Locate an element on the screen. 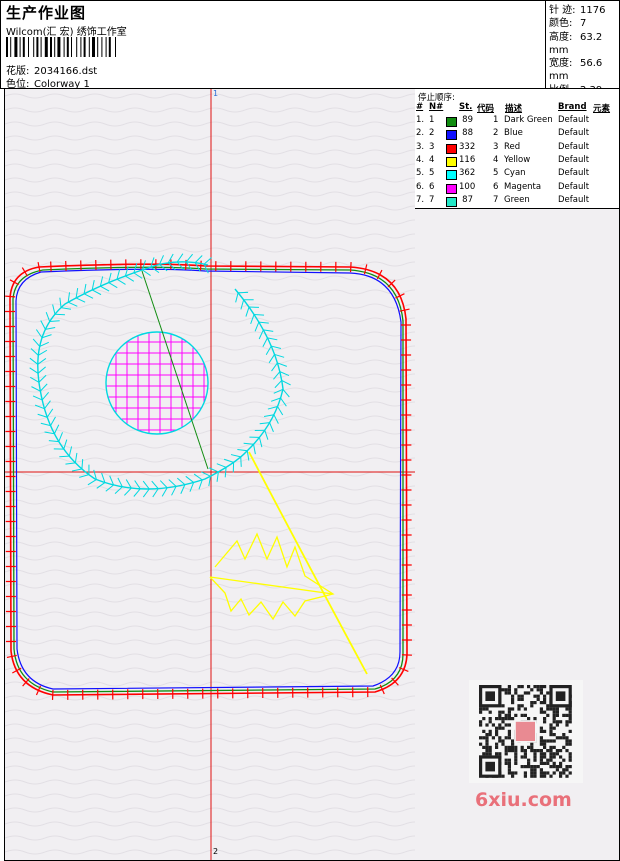 This screenshot has width=620, height=861. stat-colors: 颜色: 7 is located at coordinates (568, 24).